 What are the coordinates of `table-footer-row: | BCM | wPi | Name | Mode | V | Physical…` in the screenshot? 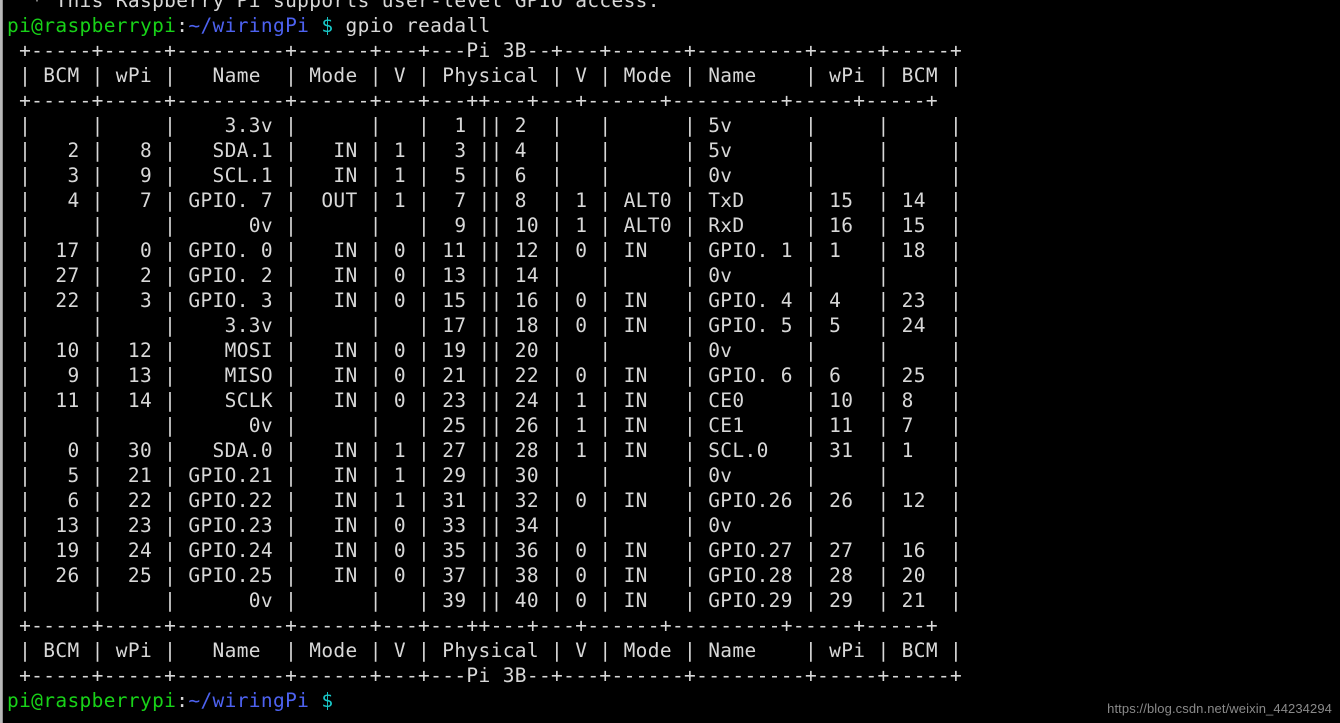 It's located at (484, 650).